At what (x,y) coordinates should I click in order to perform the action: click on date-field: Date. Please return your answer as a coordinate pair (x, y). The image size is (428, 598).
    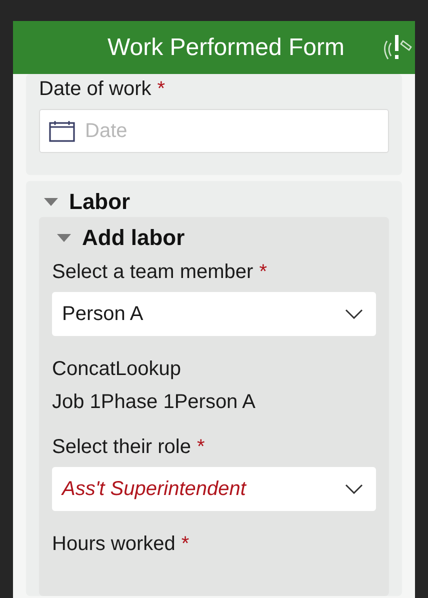
    Looking at the image, I should click on (214, 131).